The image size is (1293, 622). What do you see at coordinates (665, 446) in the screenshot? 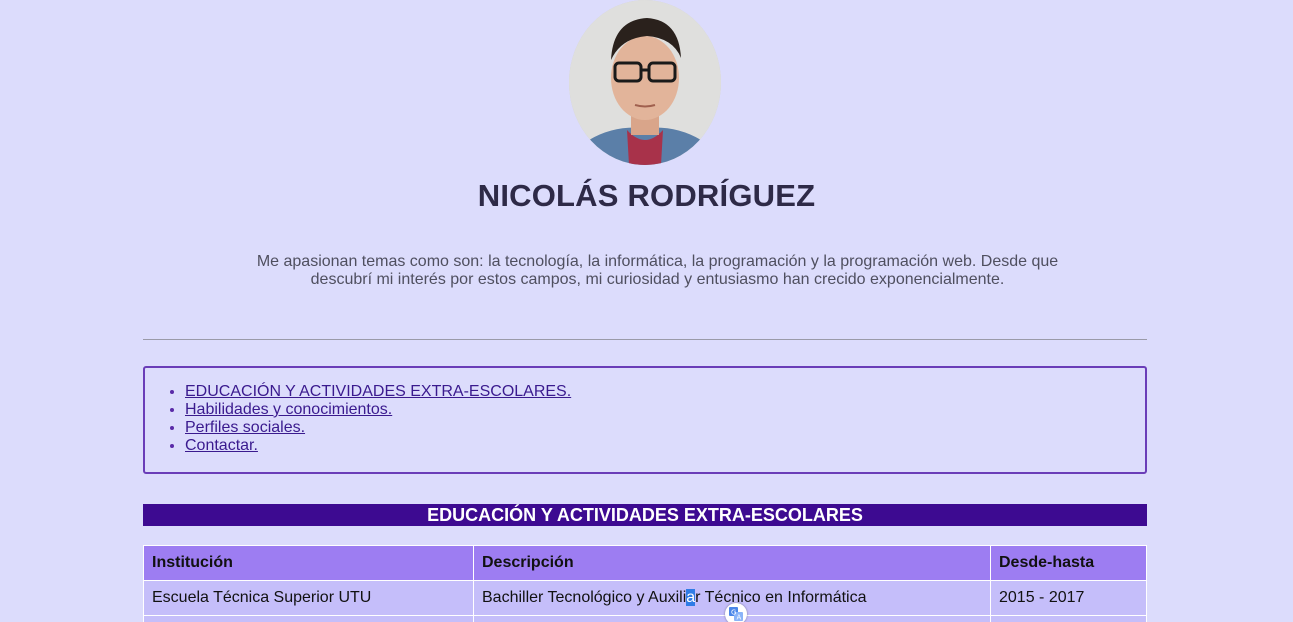
I see `toc-item-contact: Contactar.` at bounding box center [665, 446].